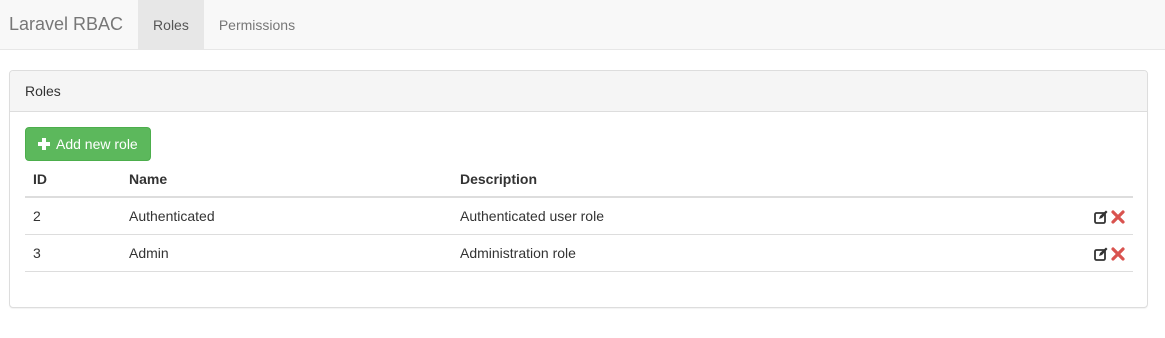 The image size is (1165, 338). I want to click on add-new-role-button: Add new role, so click(88, 144).